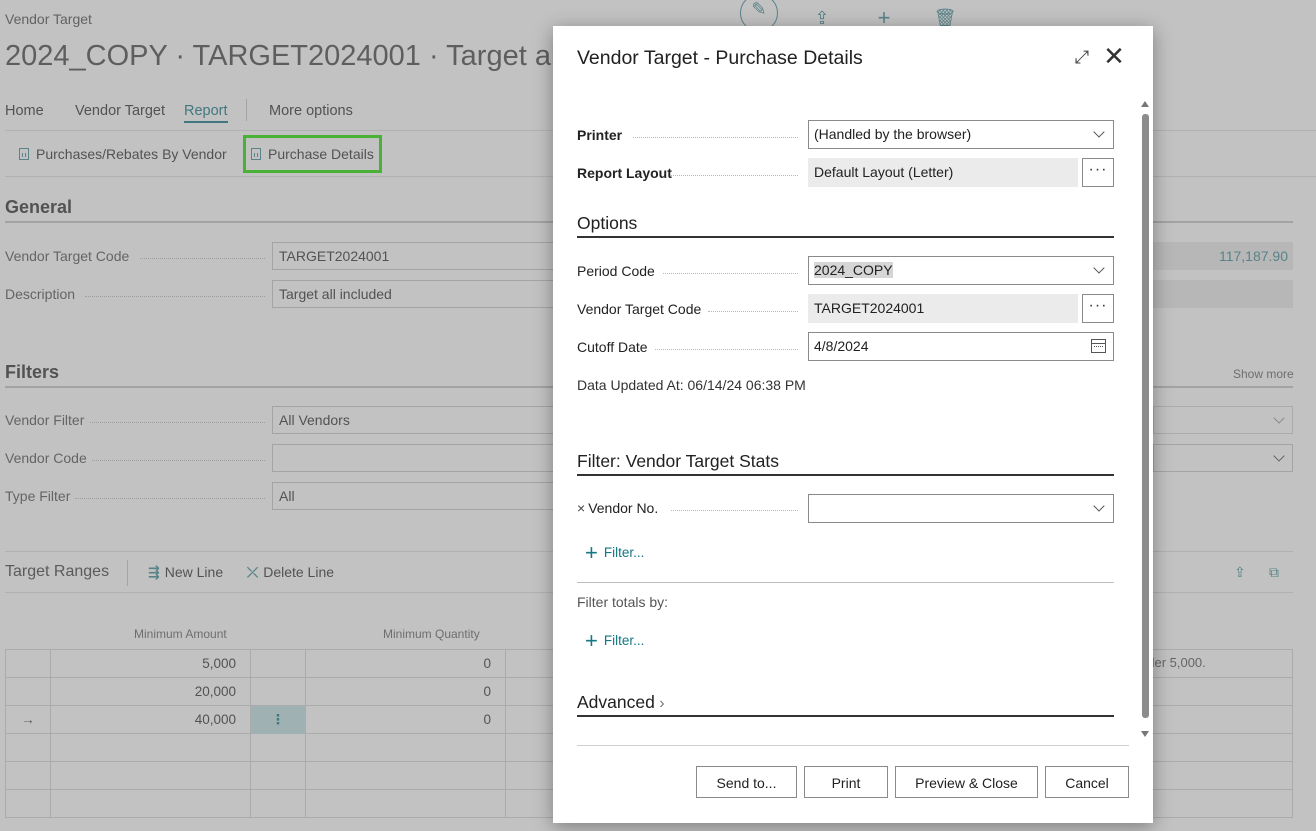 This screenshot has width=1316, height=831. I want to click on scroll-down-icon, so click(1145, 734).